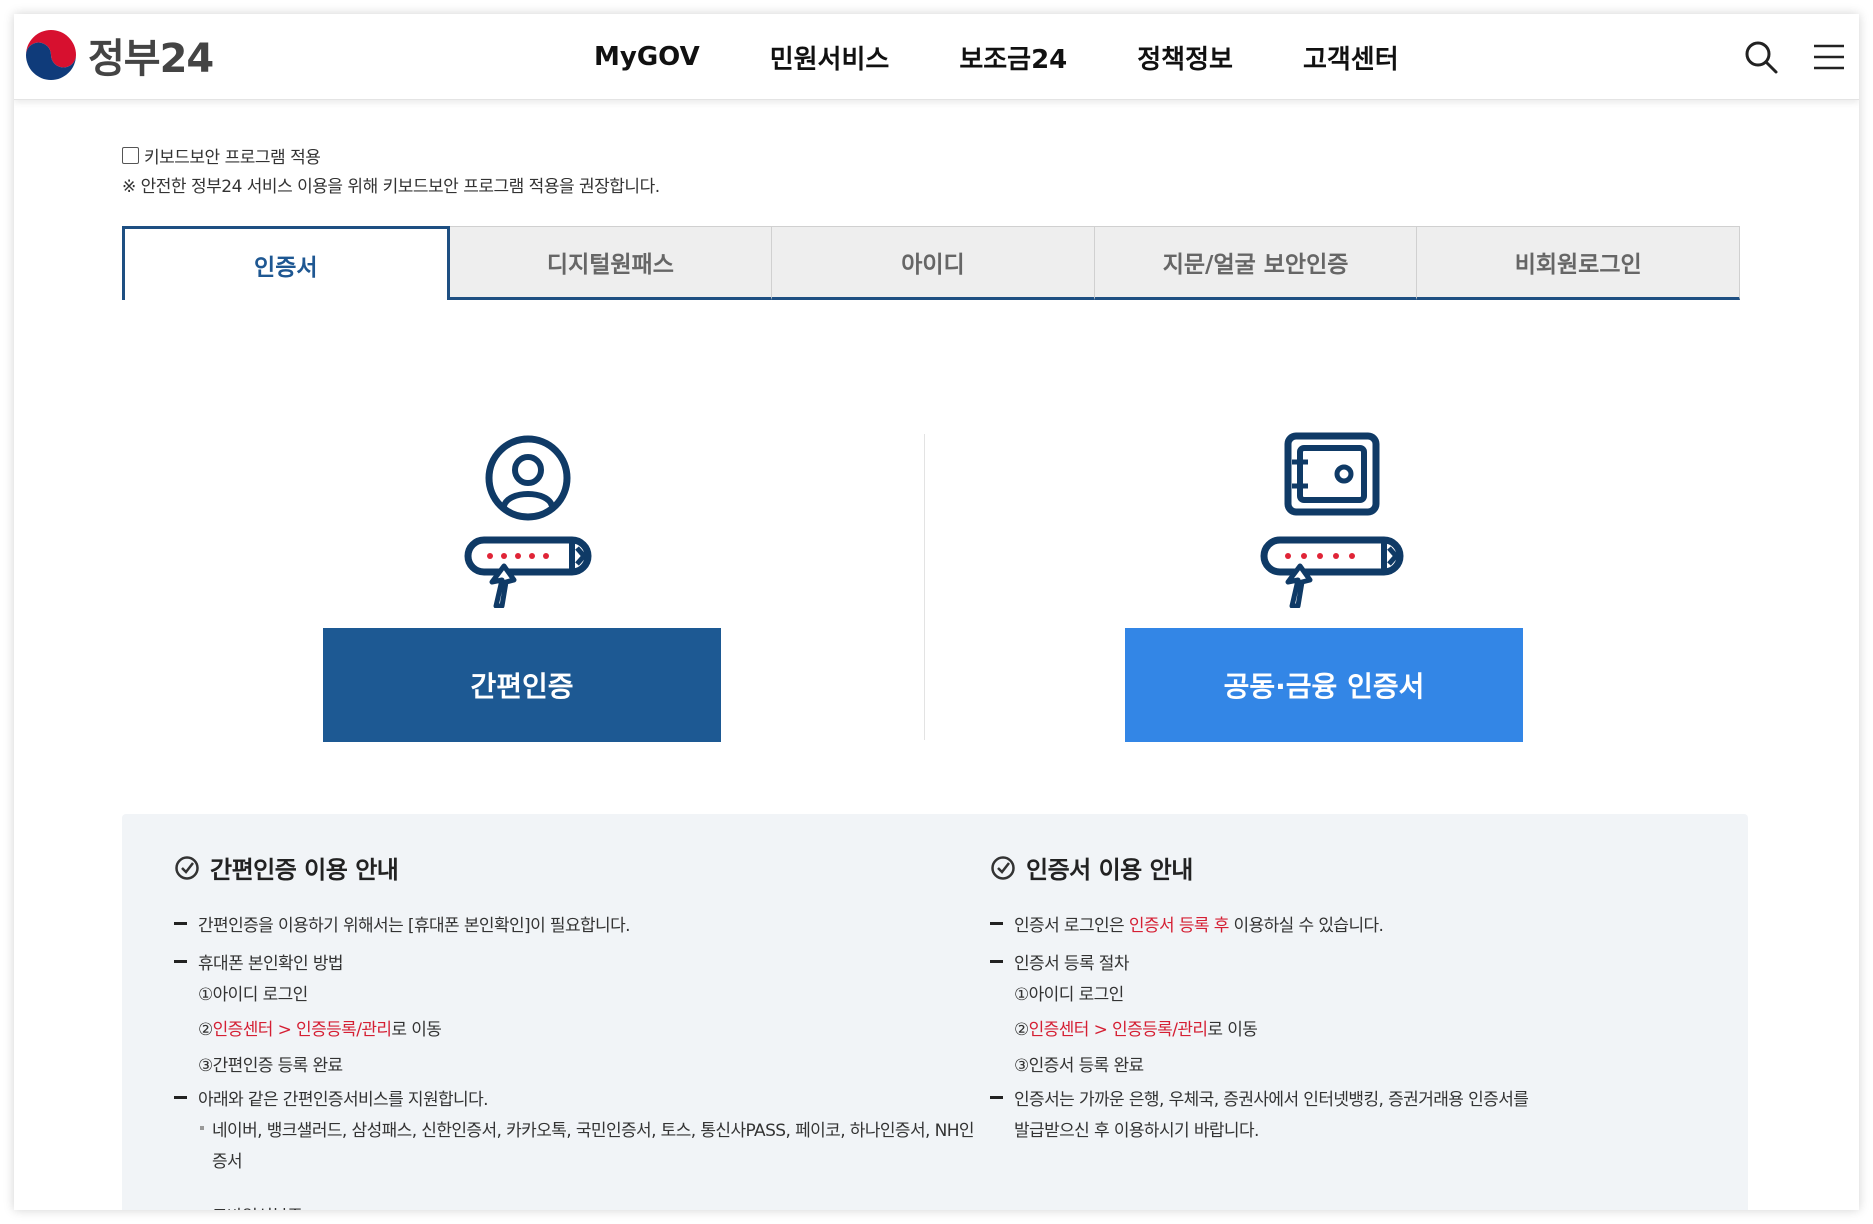  Describe the element at coordinates (1071, 926) in the screenshot. I see `guide-text-part: 인증서 로그인은` at that location.